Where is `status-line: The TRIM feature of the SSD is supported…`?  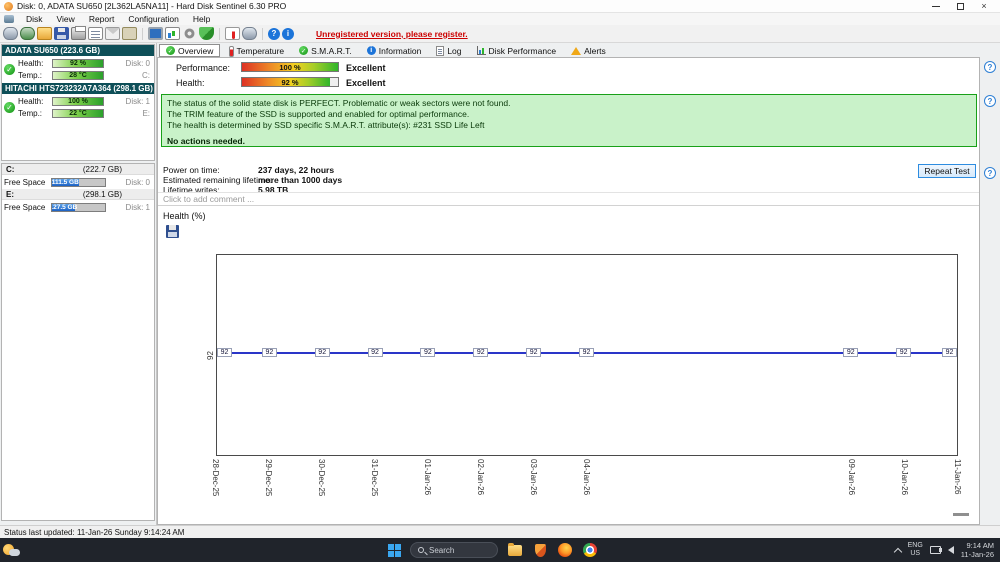
status-line: The TRIM feature of the SSD is supported… is located at coordinates (318, 114).